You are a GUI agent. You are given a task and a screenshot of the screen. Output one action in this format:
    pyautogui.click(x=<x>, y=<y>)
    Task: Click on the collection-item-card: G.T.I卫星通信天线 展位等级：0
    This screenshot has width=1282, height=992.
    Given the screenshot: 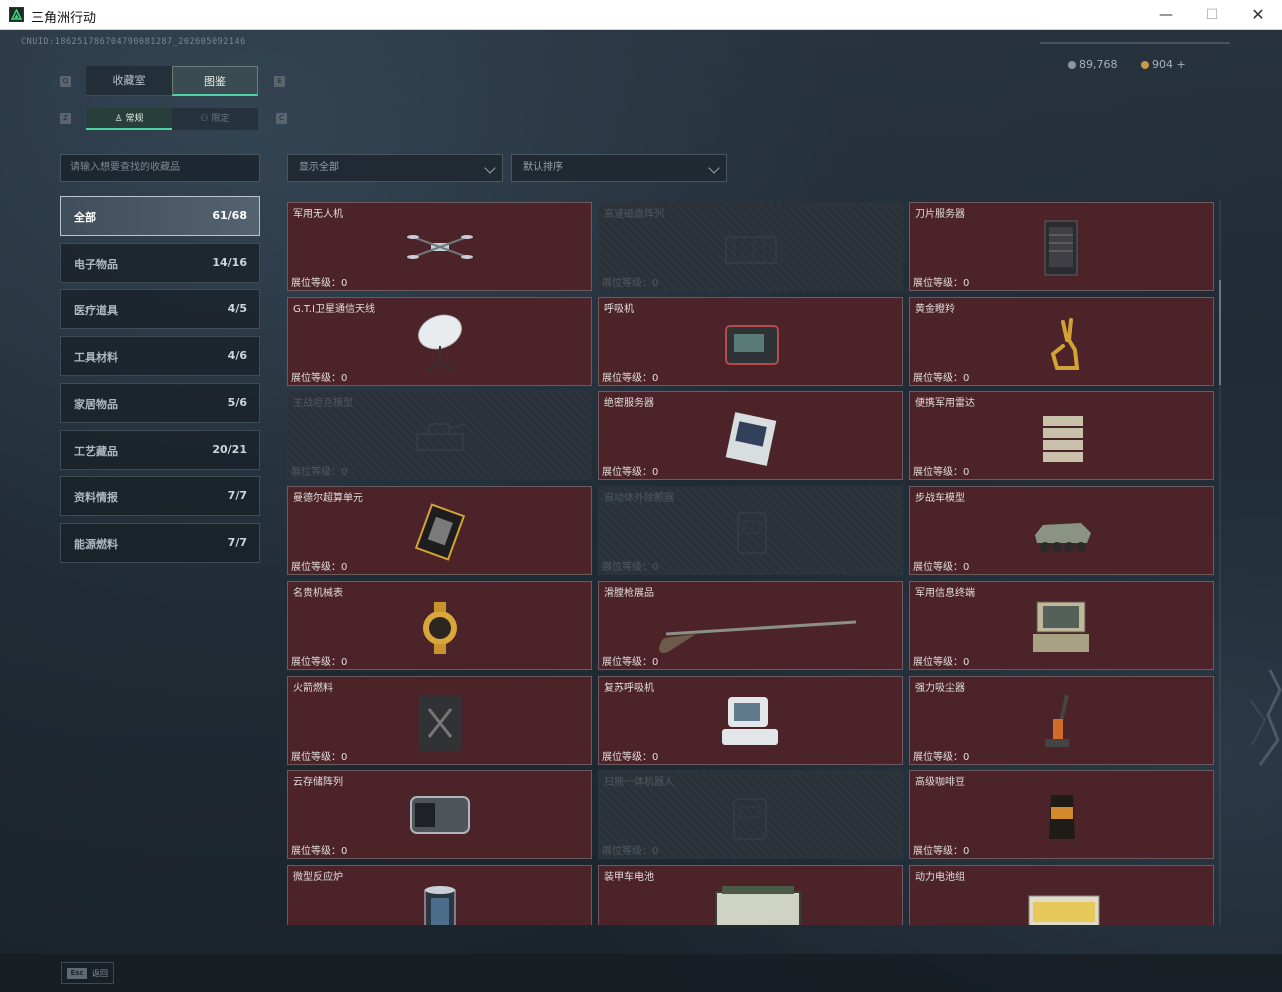 What is the action you would take?
    pyautogui.click(x=439, y=341)
    